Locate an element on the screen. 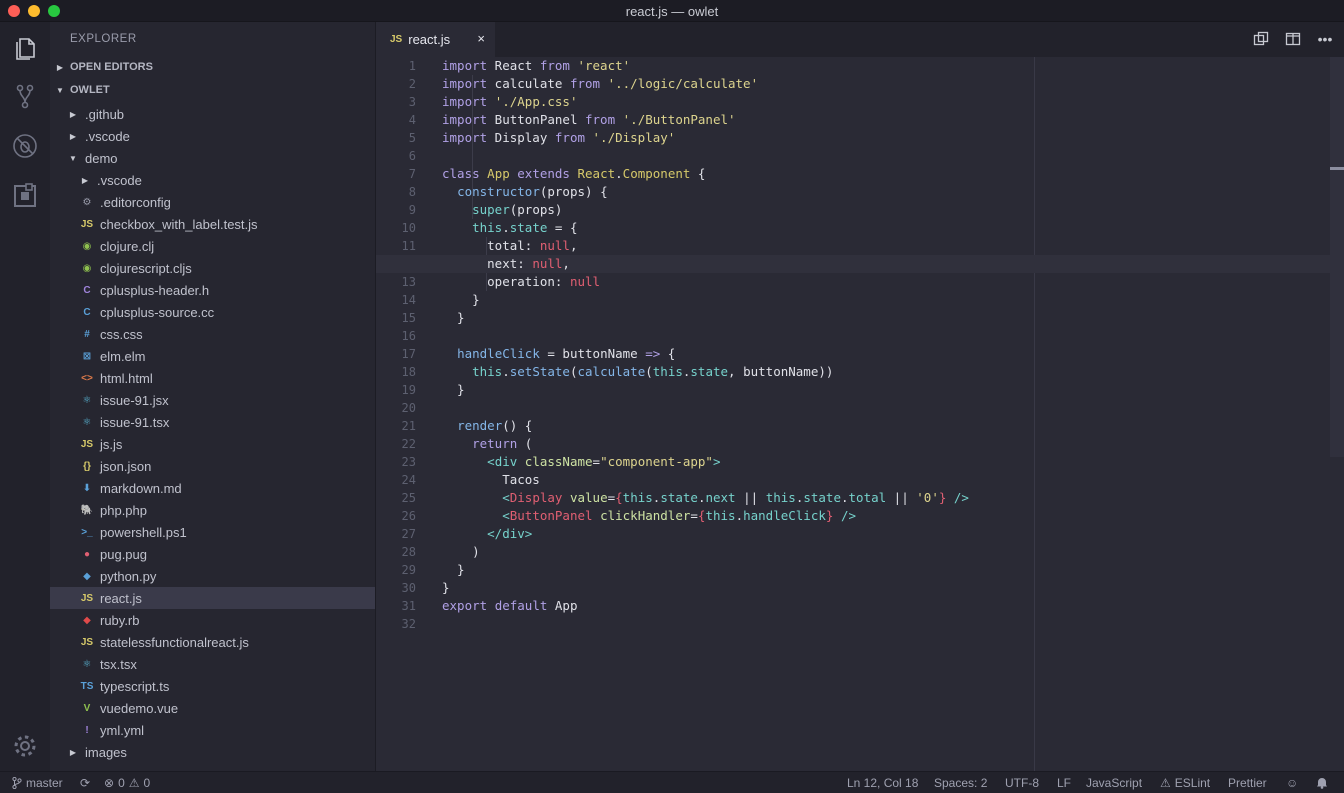 This screenshot has width=1344, height=793. feedback-button: ☺ is located at coordinates (1292, 783).